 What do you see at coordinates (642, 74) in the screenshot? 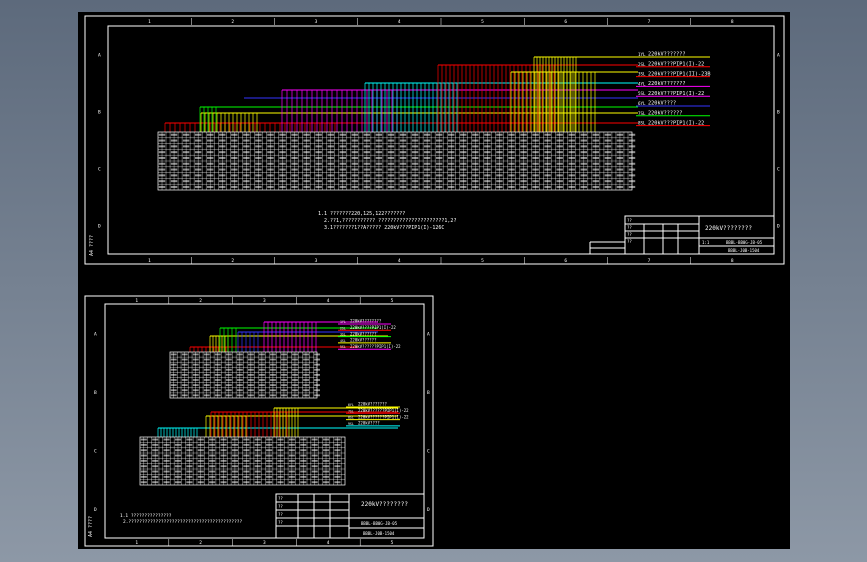
I see `s1-legend-code-2: 3SL` at bounding box center [642, 74].